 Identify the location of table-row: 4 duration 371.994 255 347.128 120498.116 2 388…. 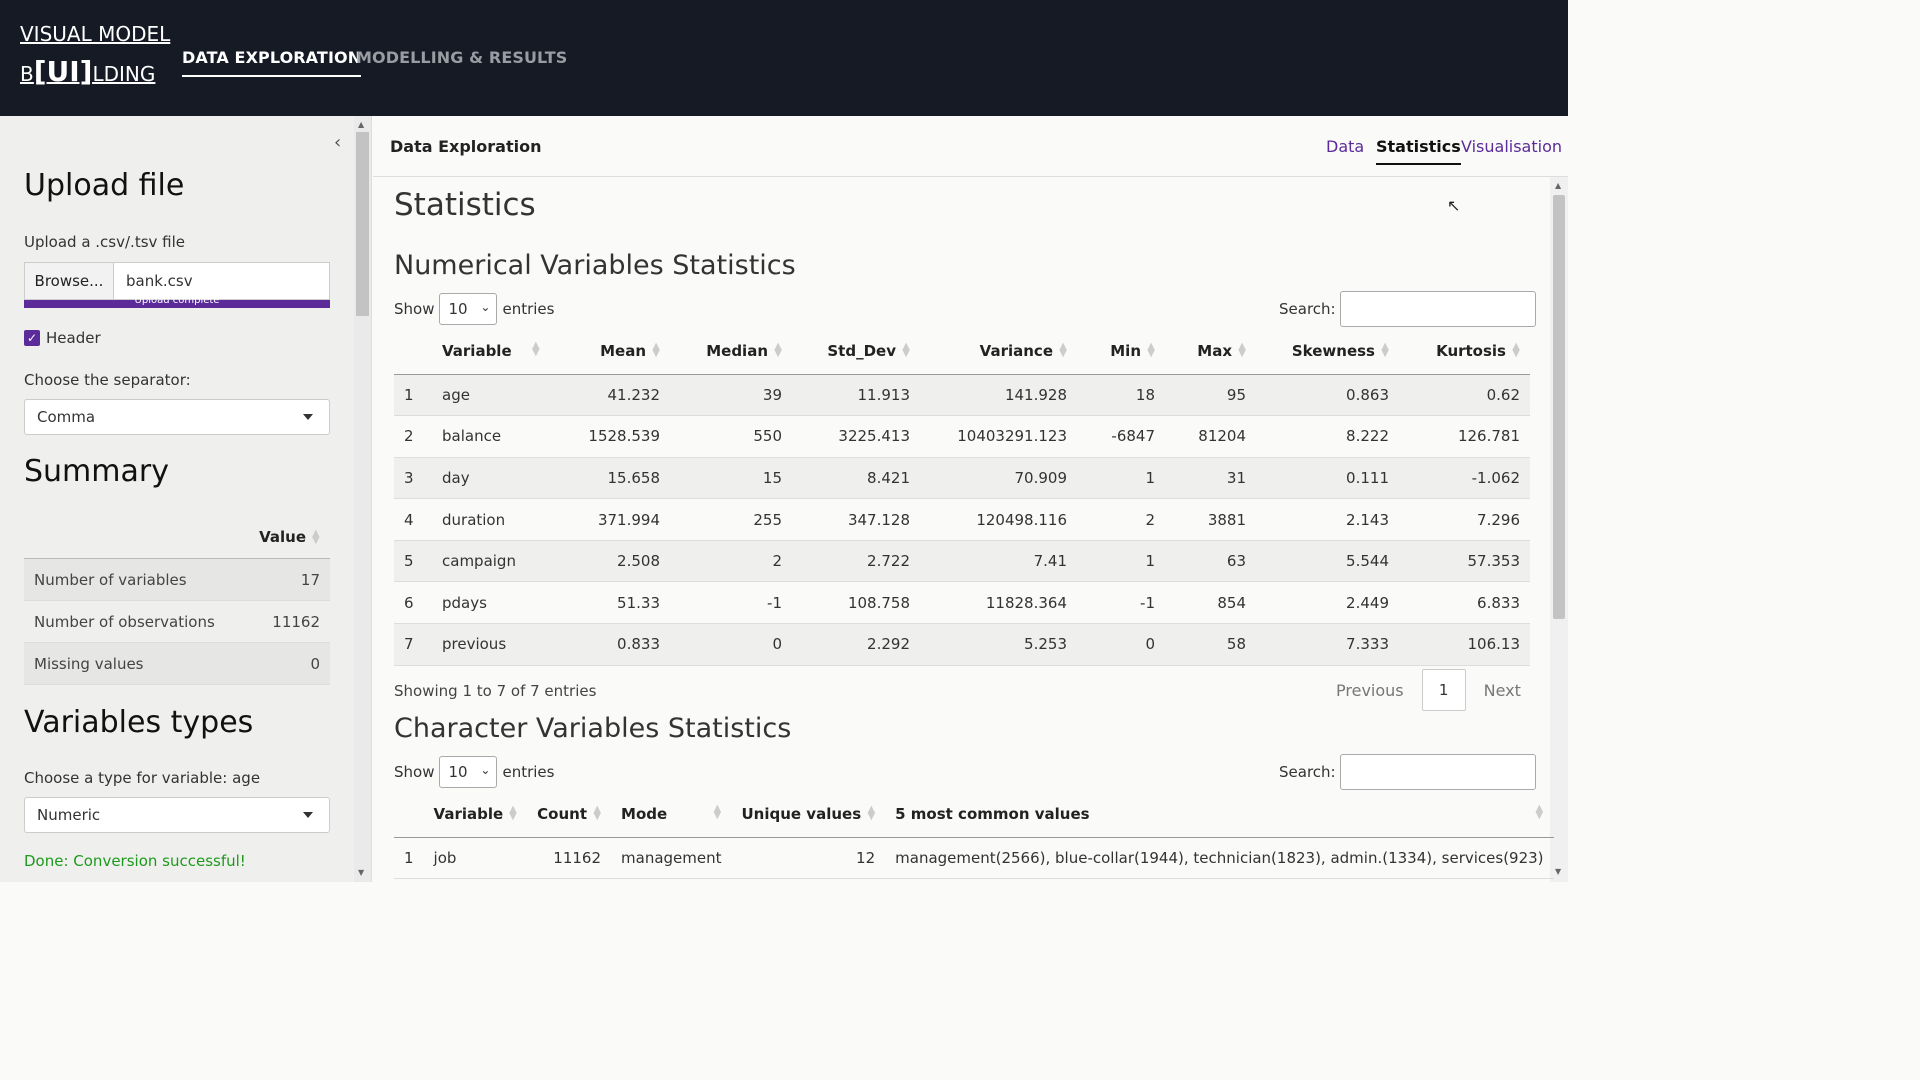
(962, 519).